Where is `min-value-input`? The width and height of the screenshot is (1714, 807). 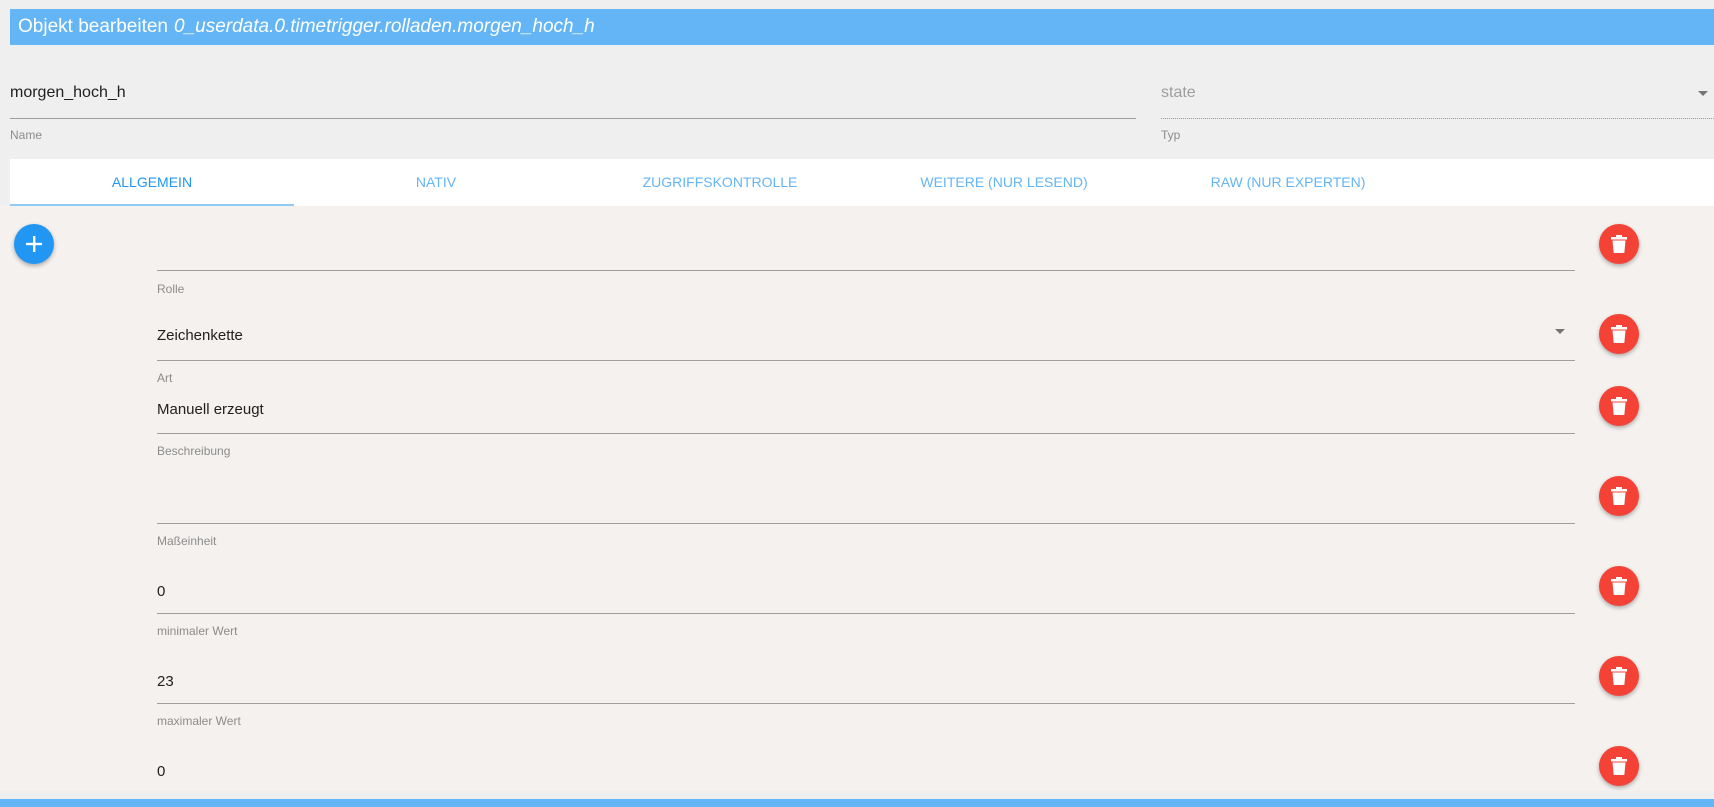 min-value-input is located at coordinates (866, 582).